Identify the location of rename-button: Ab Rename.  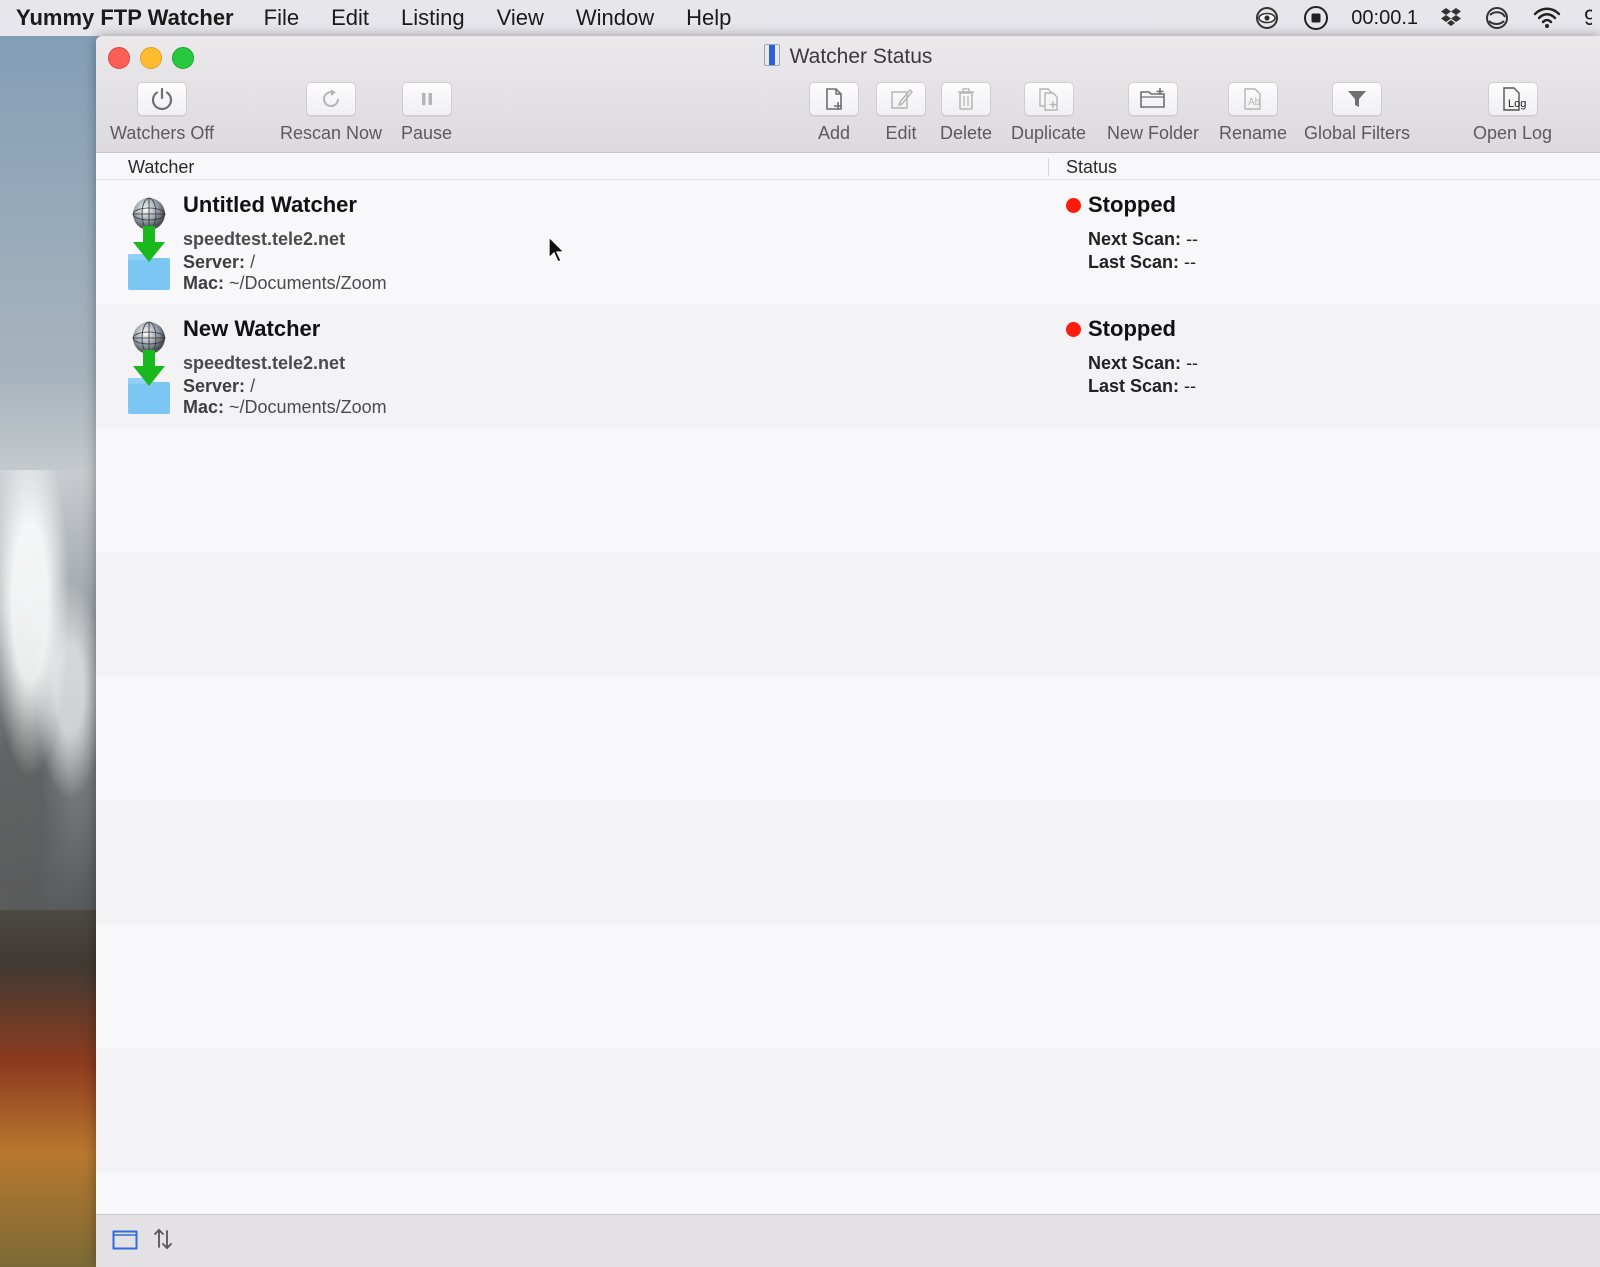
(1253, 113).